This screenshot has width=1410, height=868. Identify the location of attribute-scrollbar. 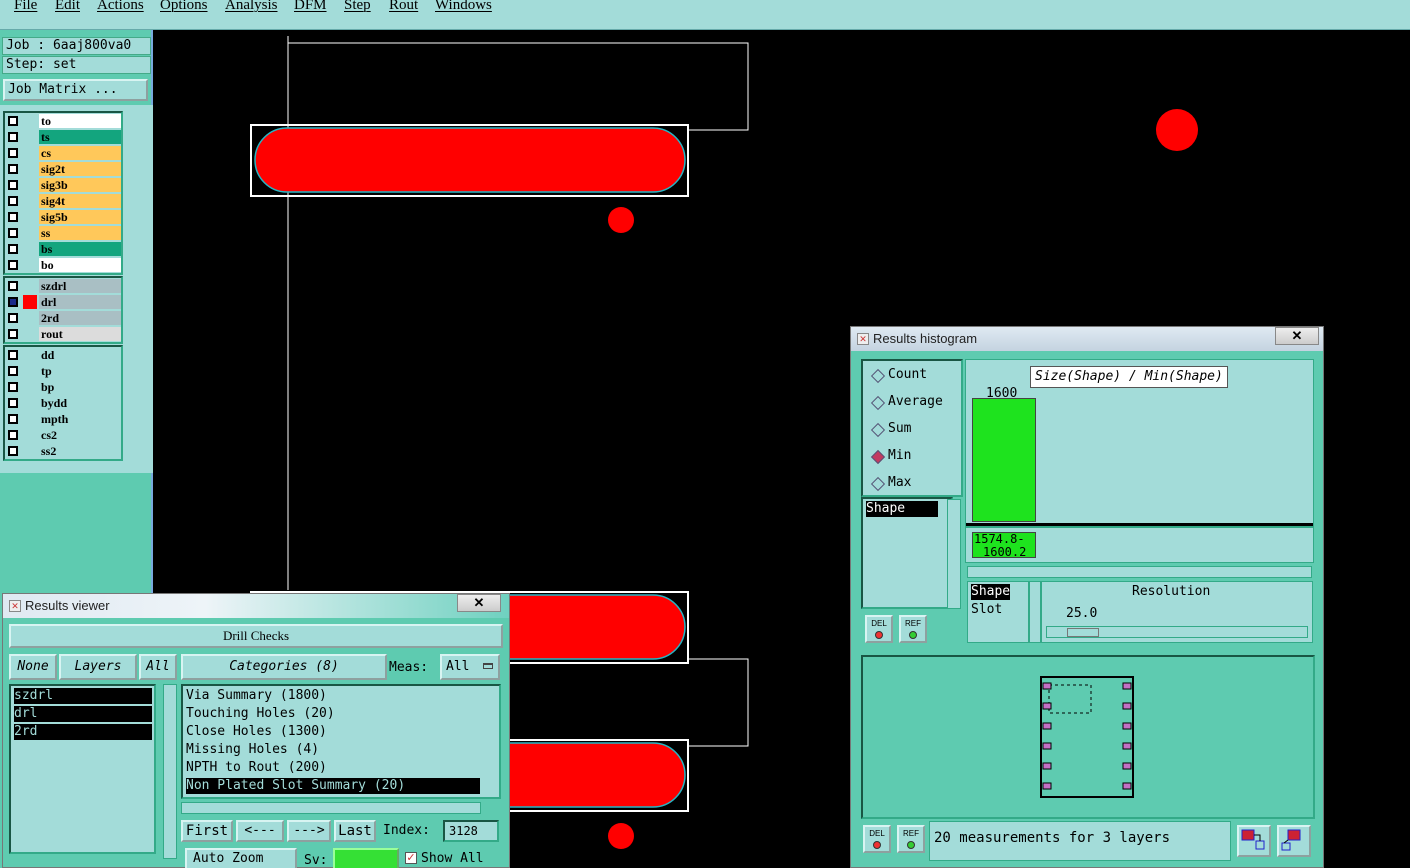
(954, 554).